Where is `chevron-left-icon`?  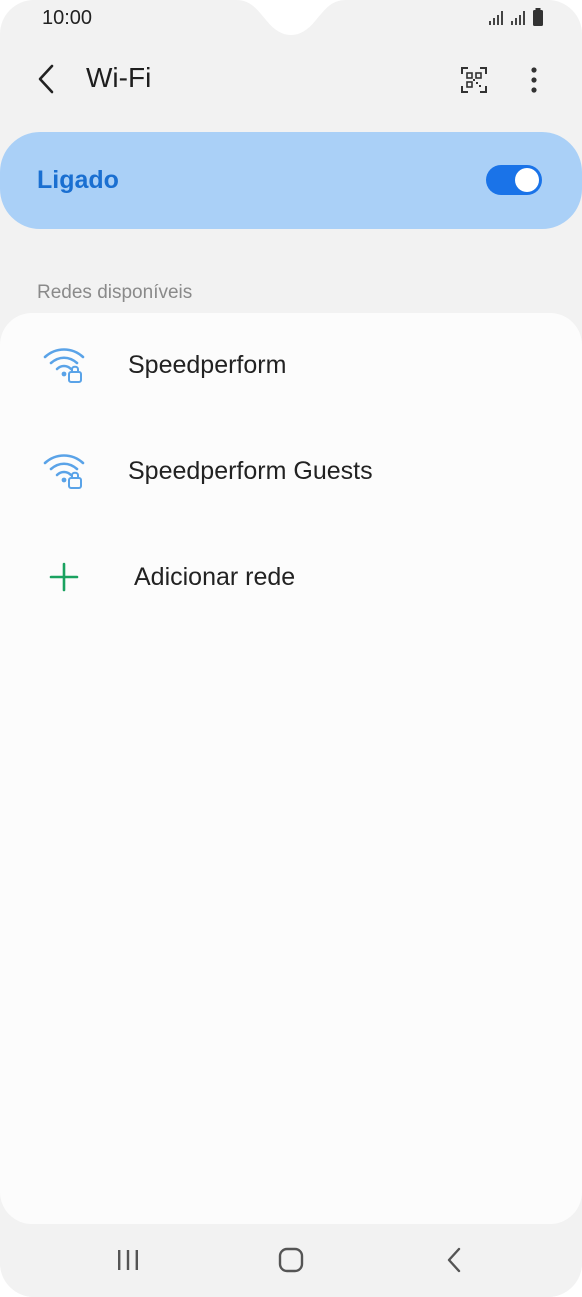
chevron-left-icon is located at coordinates (46, 79).